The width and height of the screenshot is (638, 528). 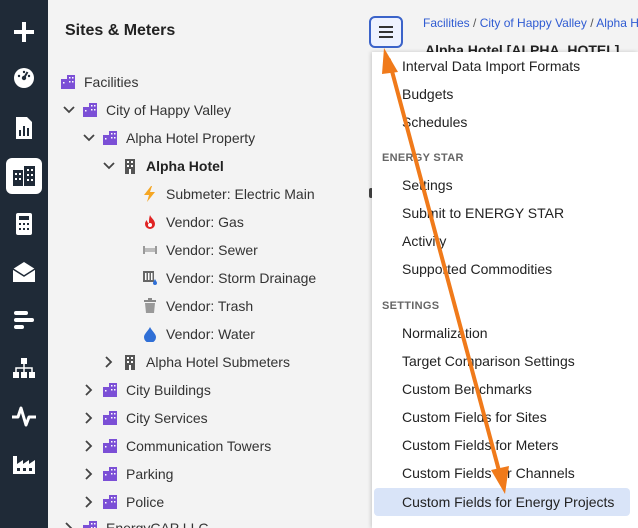 I want to click on menu-item-energy-star-settings: Settings, so click(x=505, y=185).